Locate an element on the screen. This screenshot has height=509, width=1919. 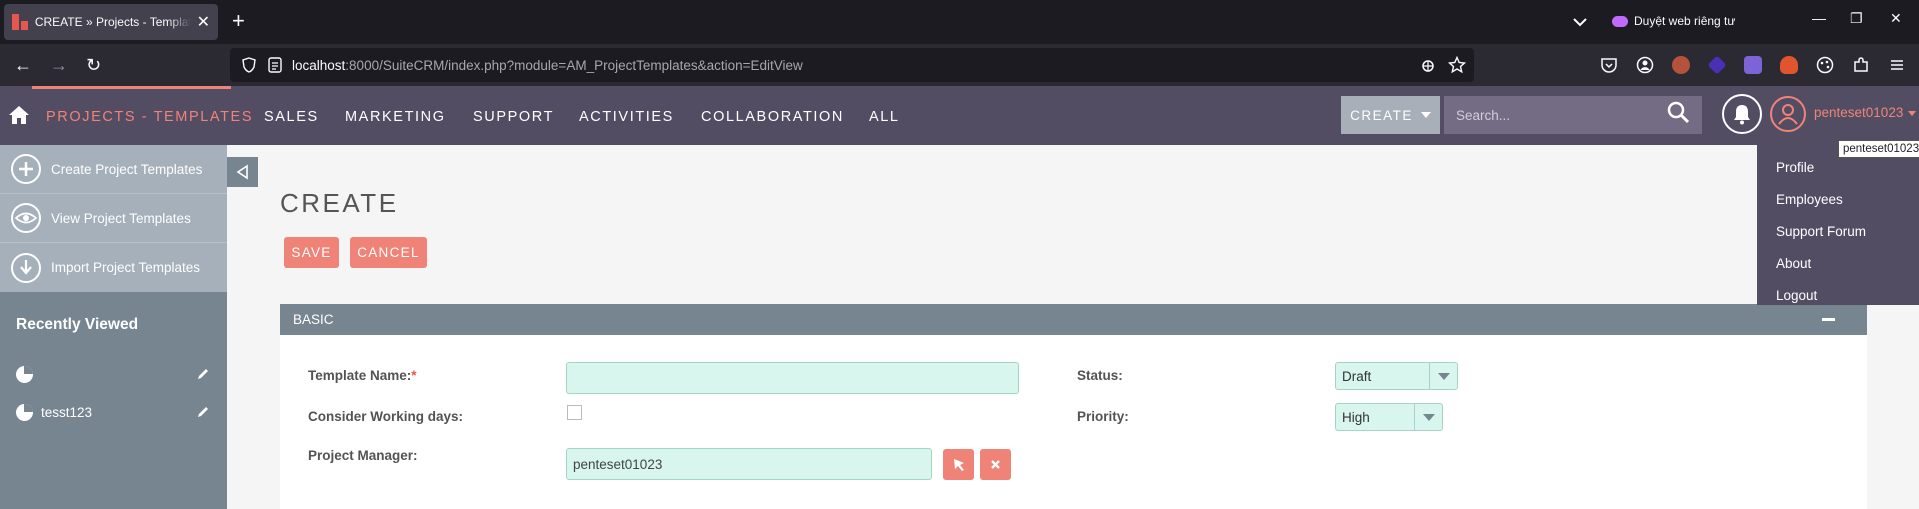
working-days-label: Consider Working days: is located at coordinates (386, 416).